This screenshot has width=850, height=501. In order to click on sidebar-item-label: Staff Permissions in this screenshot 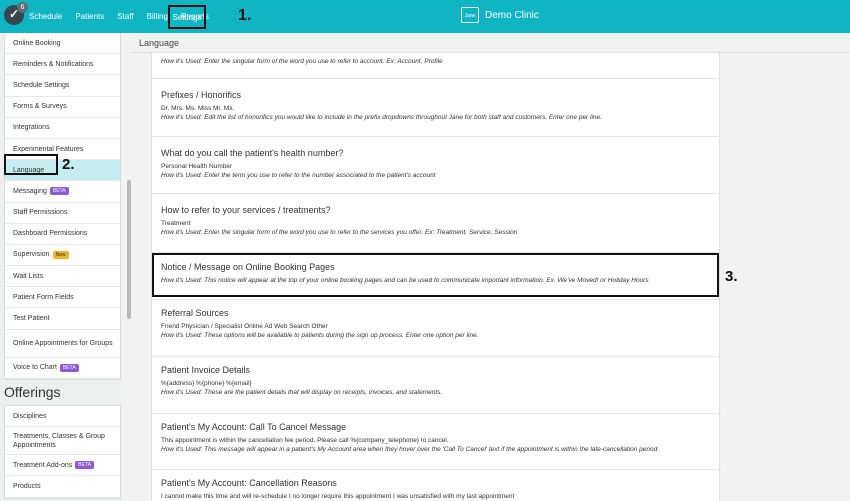, I will do `click(40, 213)`.